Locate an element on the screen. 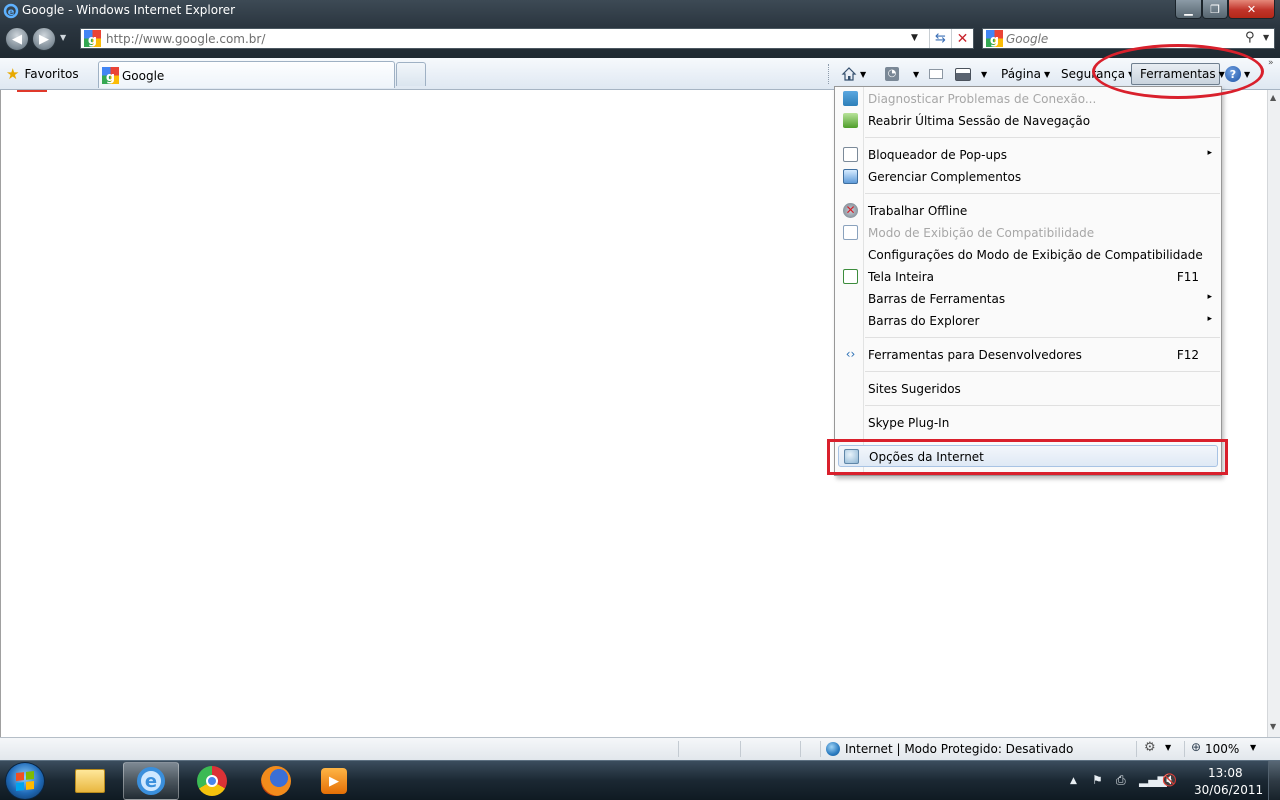 The height and width of the screenshot is (800, 1280). zoom-dropdown-icon: ▼ is located at coordinates (1253, 747).